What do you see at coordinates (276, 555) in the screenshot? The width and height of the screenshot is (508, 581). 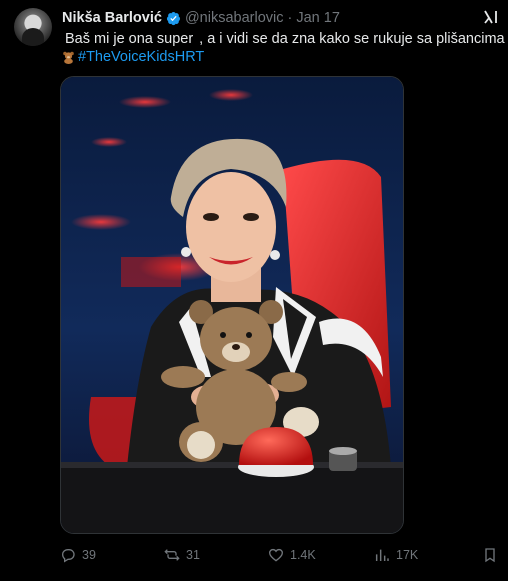 I see `like-icon` at bounding box center [276, 555].